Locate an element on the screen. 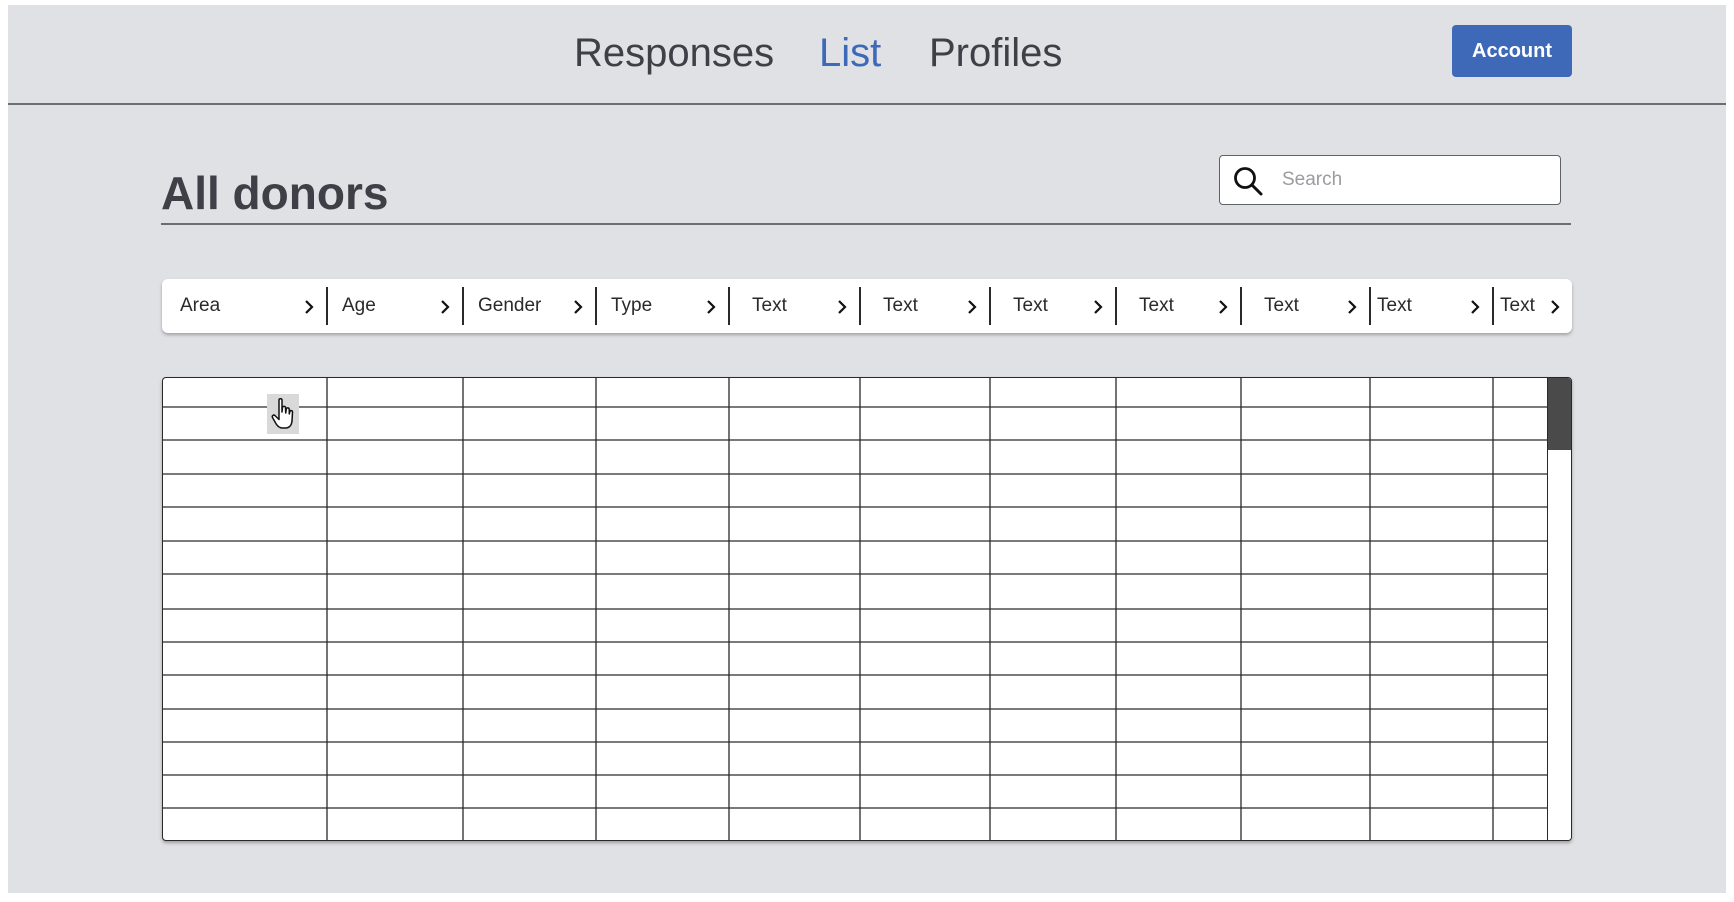 The image size is (1734, 902). column-filter-2: Age is located at coordinates (394, 306).